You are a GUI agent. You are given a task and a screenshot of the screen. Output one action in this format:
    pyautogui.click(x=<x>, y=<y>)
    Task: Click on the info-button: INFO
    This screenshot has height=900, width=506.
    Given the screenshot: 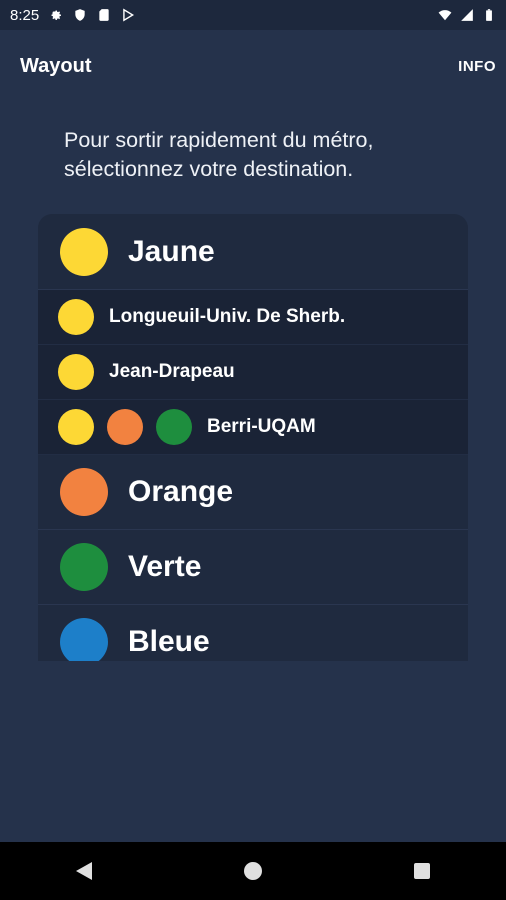 What is the action you would take?
    pyautogui.click(x=477, y=66)
    